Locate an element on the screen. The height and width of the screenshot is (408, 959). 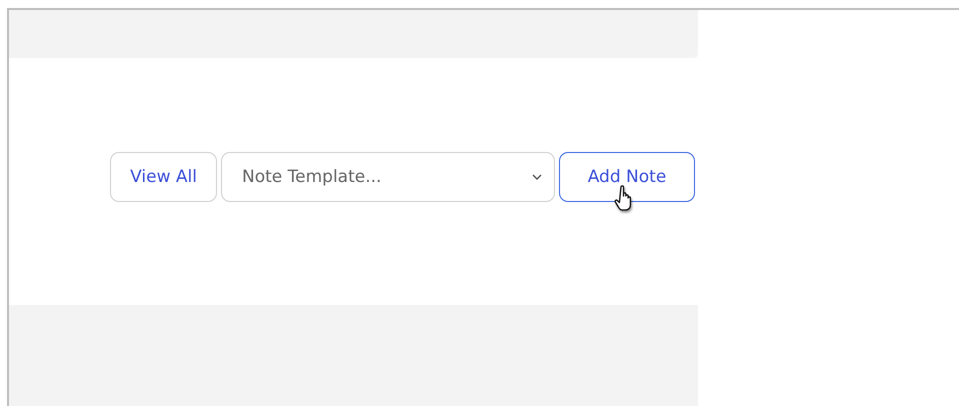
add-note-button: Add Note is located at coordinates (627, 177).